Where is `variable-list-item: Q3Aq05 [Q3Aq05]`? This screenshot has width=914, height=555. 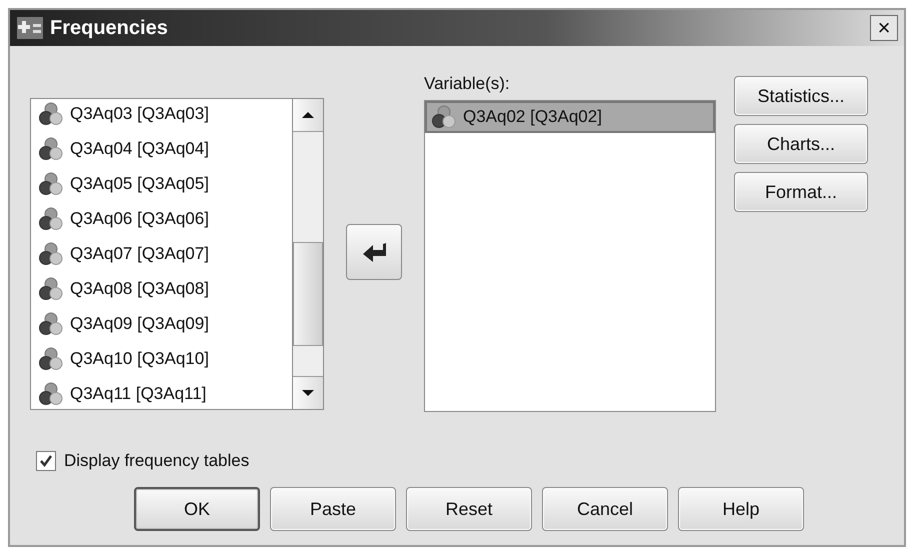 variable-list-item: Q3Aq05 [Q3Aq05] is located at coordinates (161, 184).